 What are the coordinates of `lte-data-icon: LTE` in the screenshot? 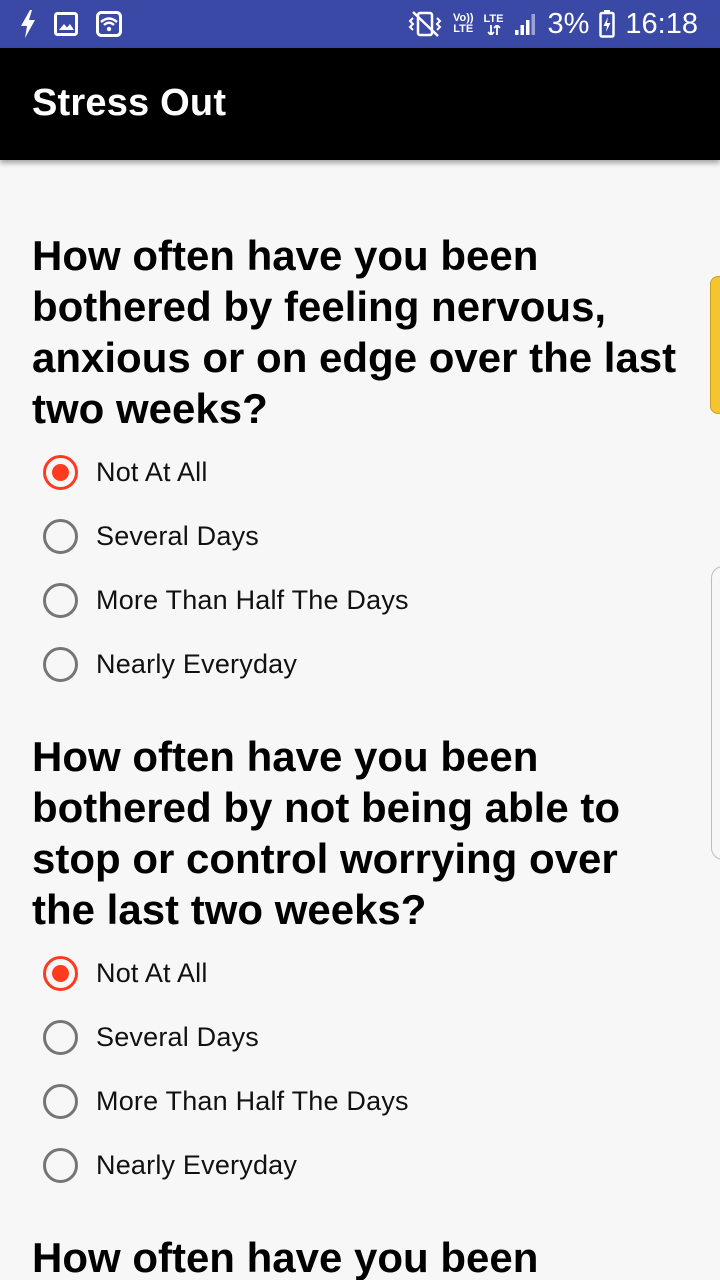 It's located at (493, 23).